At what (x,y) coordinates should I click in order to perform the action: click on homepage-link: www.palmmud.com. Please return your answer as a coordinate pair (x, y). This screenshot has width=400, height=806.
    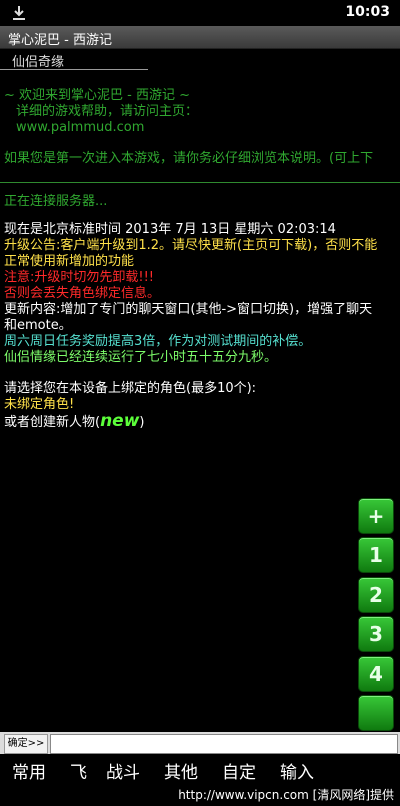
    Looking at the image, I should click on (80, 127).